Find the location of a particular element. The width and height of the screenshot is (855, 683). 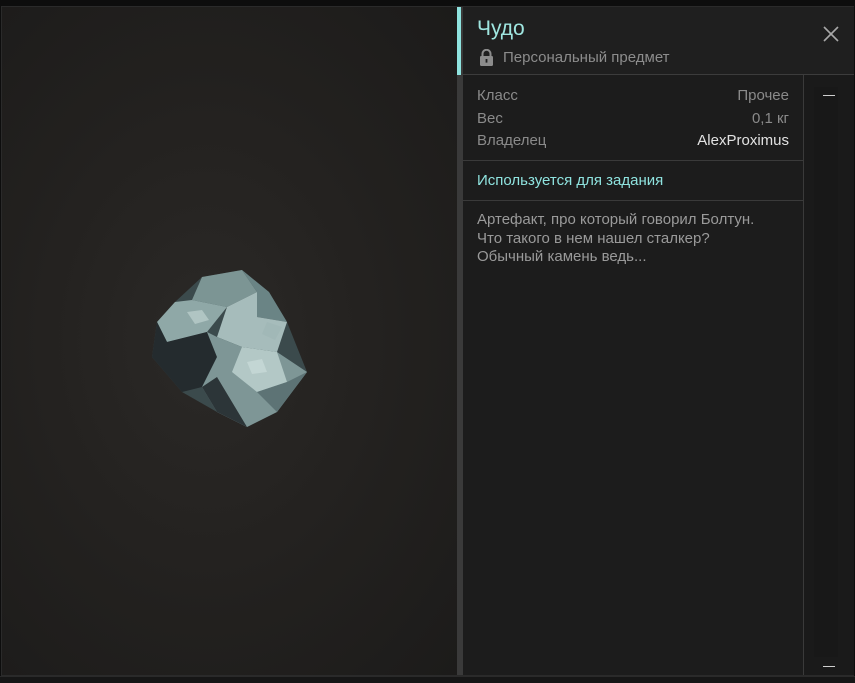

accent-stripe is located at coordinates (459, 41).